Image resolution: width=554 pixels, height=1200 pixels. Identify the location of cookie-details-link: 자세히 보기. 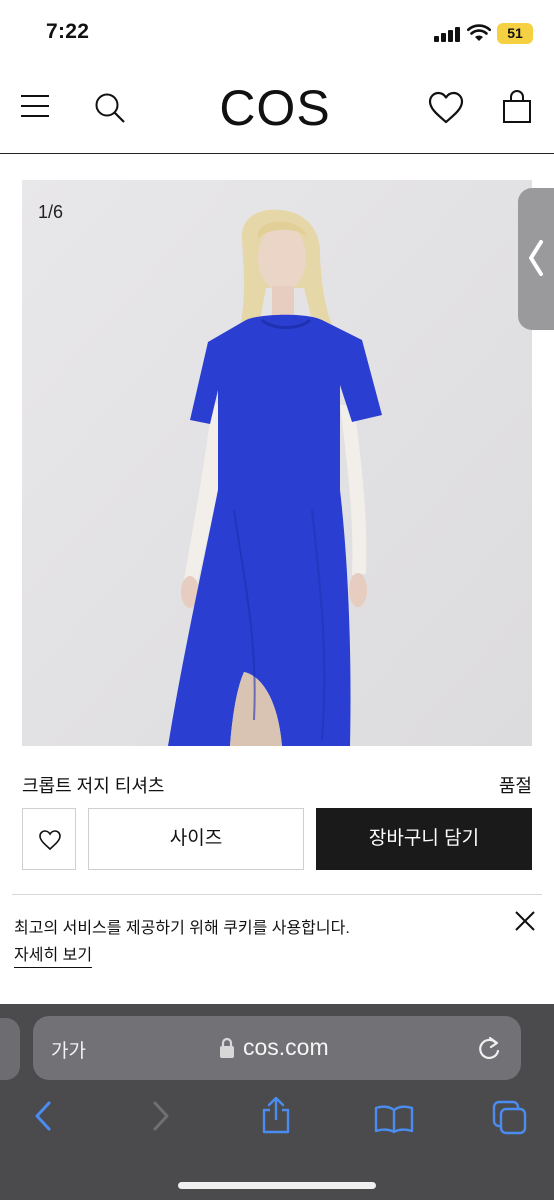
(53, 954).